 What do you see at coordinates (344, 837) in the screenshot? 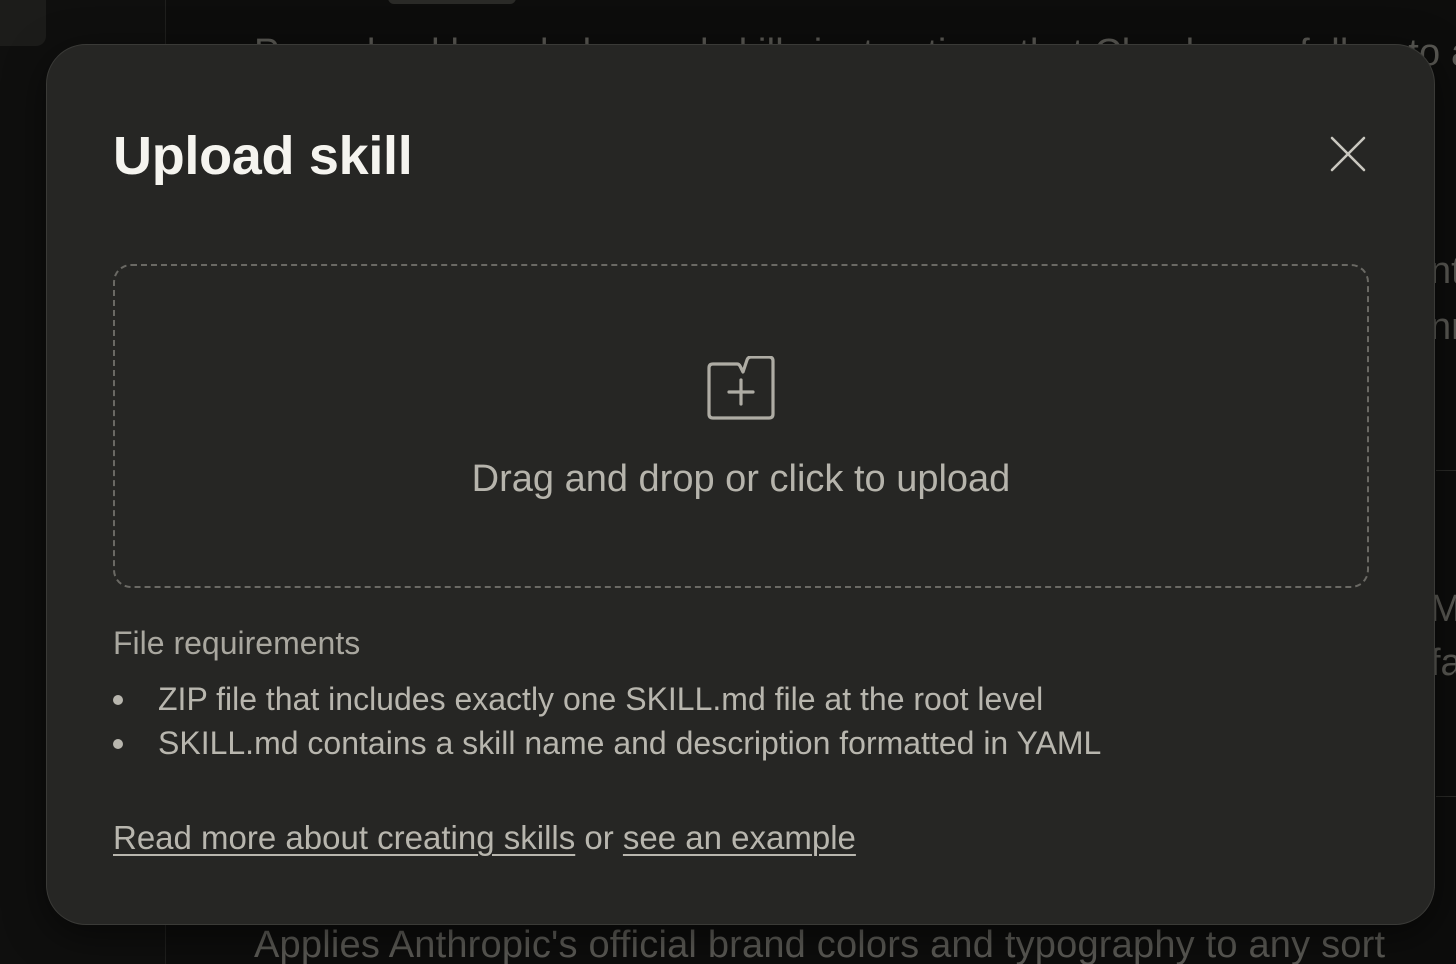
I see `read-more-link: Read more about creating skills` at bounding box center [344, 837].